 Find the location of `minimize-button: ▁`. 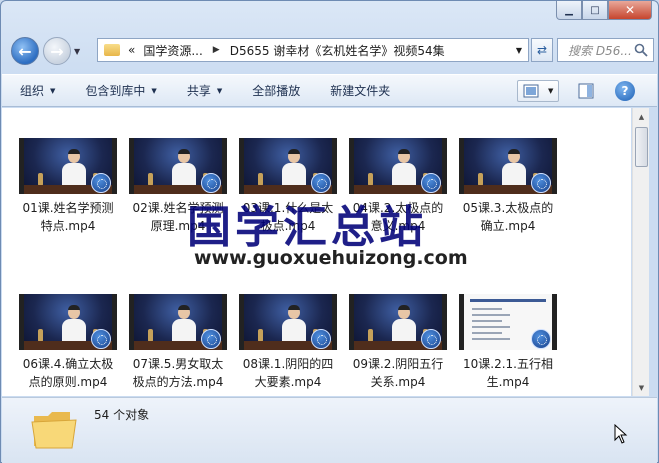

minimize-button: ▁ is located at coordinates (569, 10).